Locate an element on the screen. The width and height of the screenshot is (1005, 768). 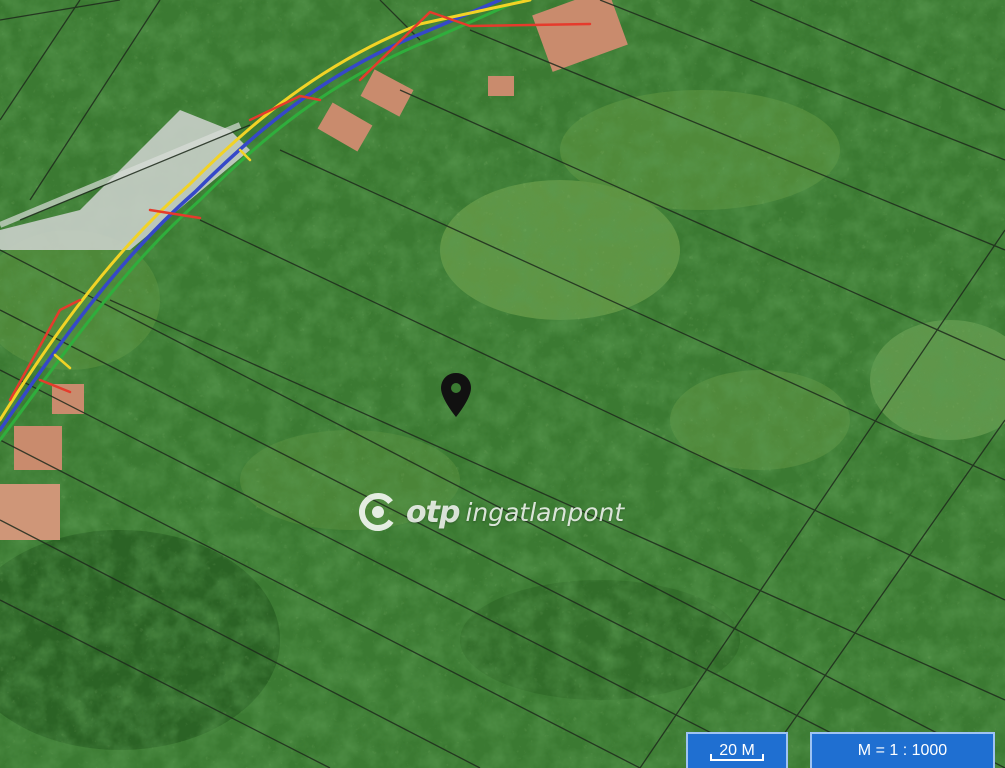
scale-ratio-label: M = 1 : 1000 is located at coordinates (902, 750).